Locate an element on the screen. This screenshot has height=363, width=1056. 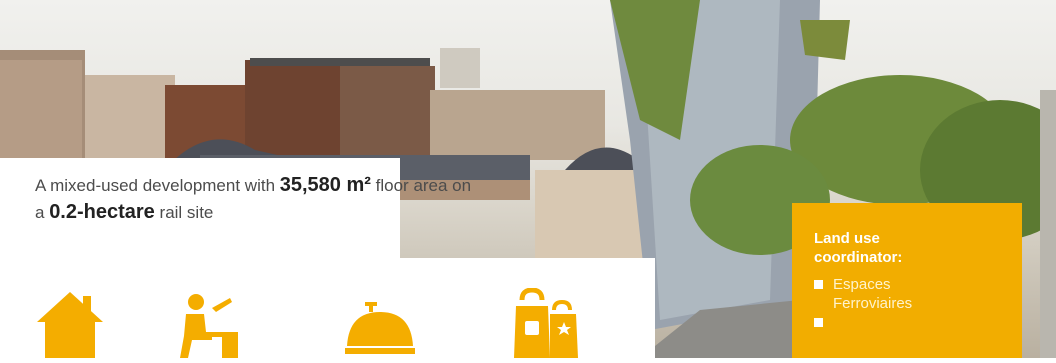
site-size-value: 0.2-hectare is located at coordinates (102, 212).